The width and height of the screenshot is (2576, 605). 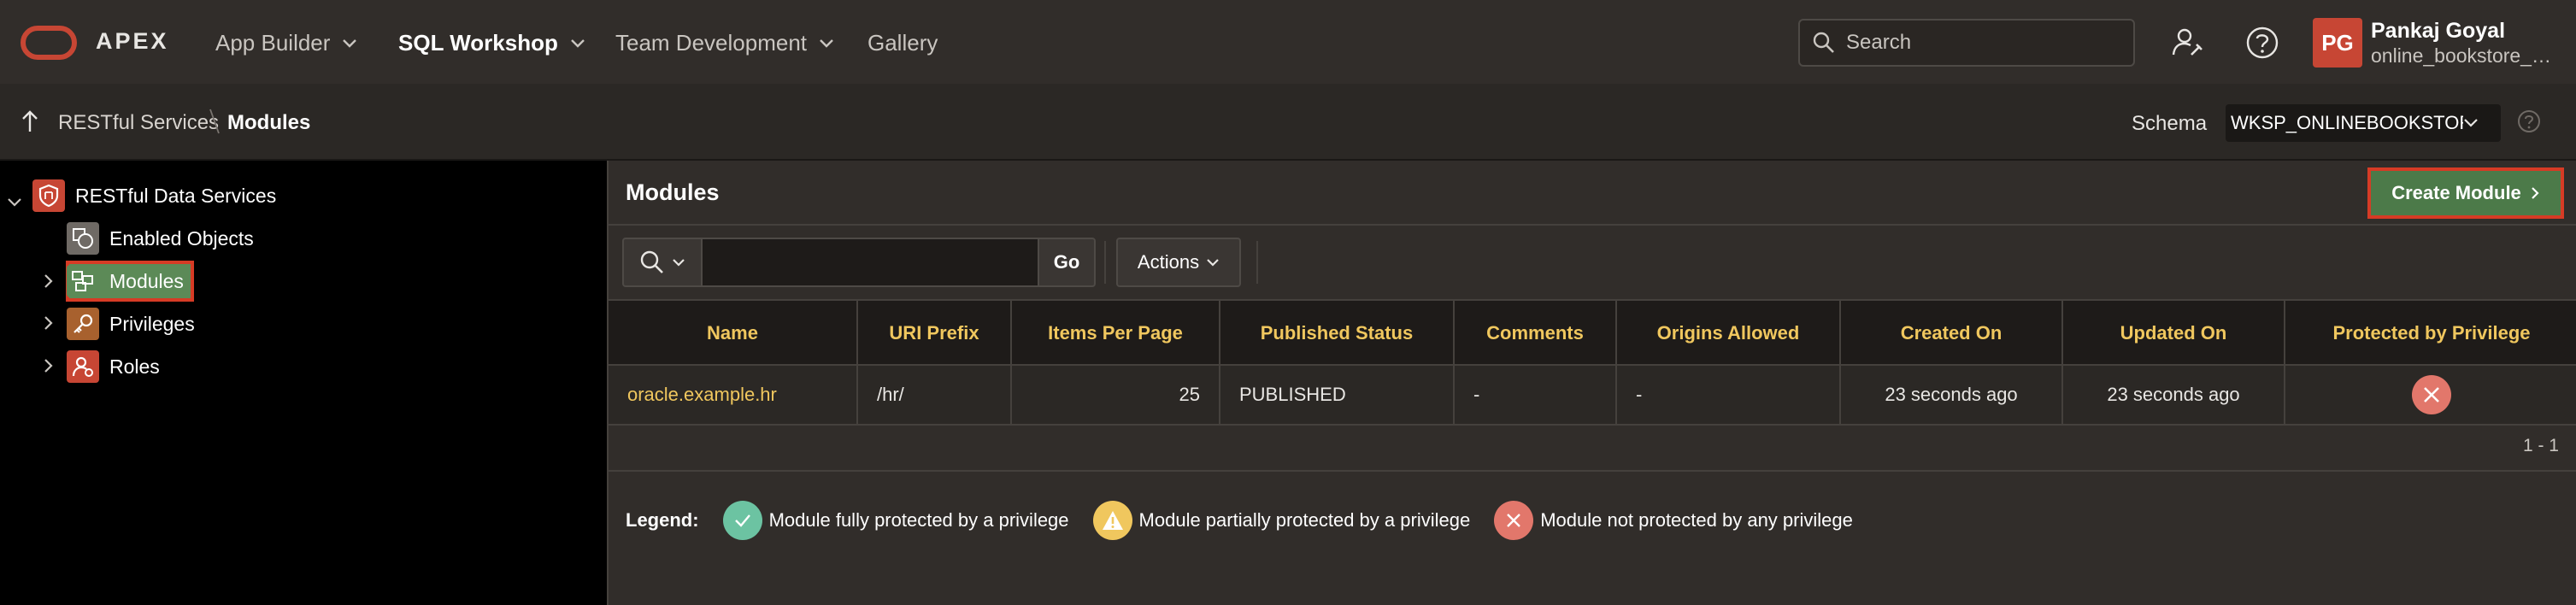 I want to click on cell-published-status: PUBLISHED, so click(x=1337, y=395).